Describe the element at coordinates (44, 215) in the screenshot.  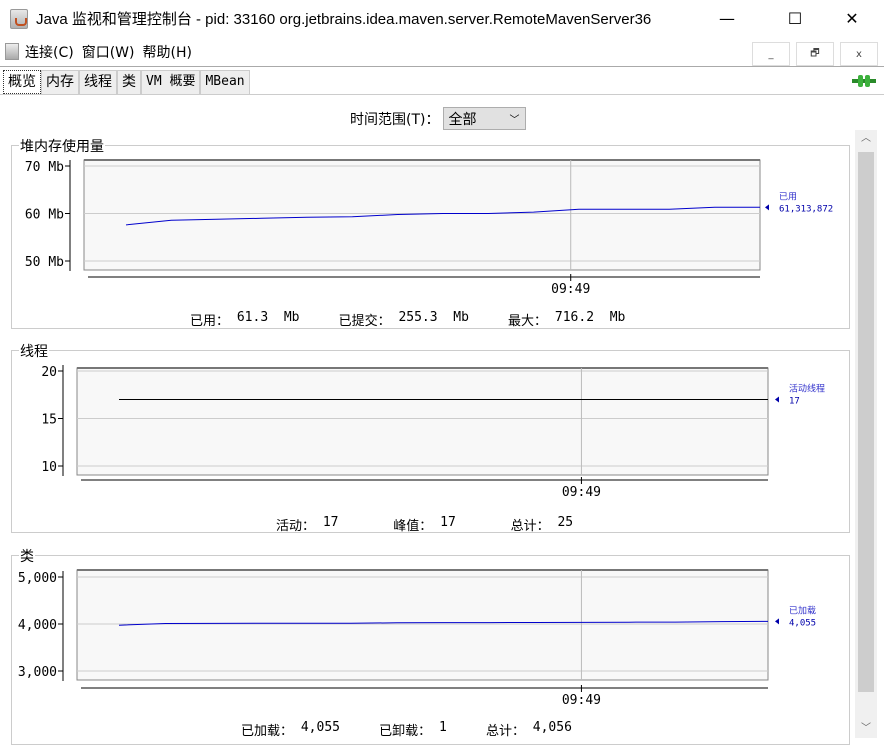
I see `y-tick-label: 60 Mb` at that location.